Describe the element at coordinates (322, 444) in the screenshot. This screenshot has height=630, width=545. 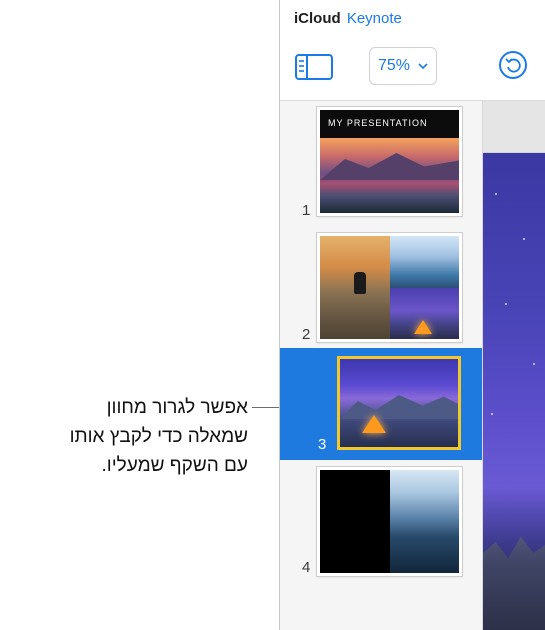
I see `slide-number: 3` at that location.